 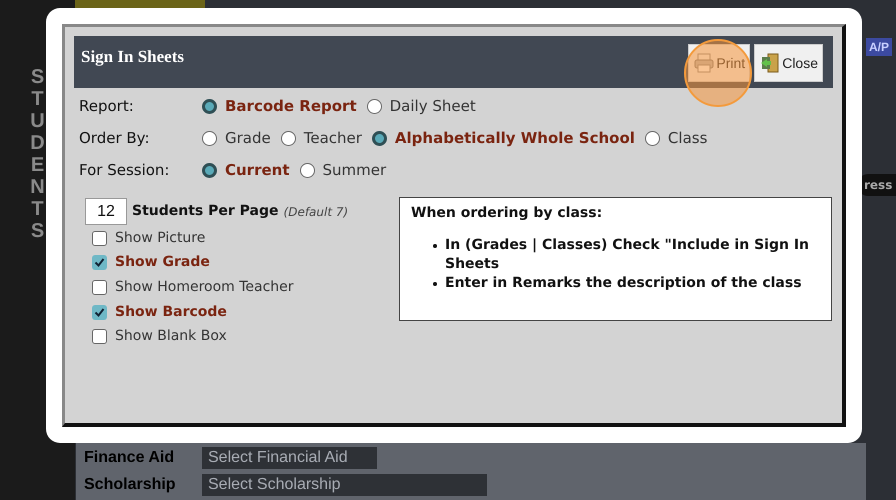 What do you see at coordinates (162, 263) in the screenshot?
I see `checkbox-label: Show Grade` at bounding box center [162, 263].